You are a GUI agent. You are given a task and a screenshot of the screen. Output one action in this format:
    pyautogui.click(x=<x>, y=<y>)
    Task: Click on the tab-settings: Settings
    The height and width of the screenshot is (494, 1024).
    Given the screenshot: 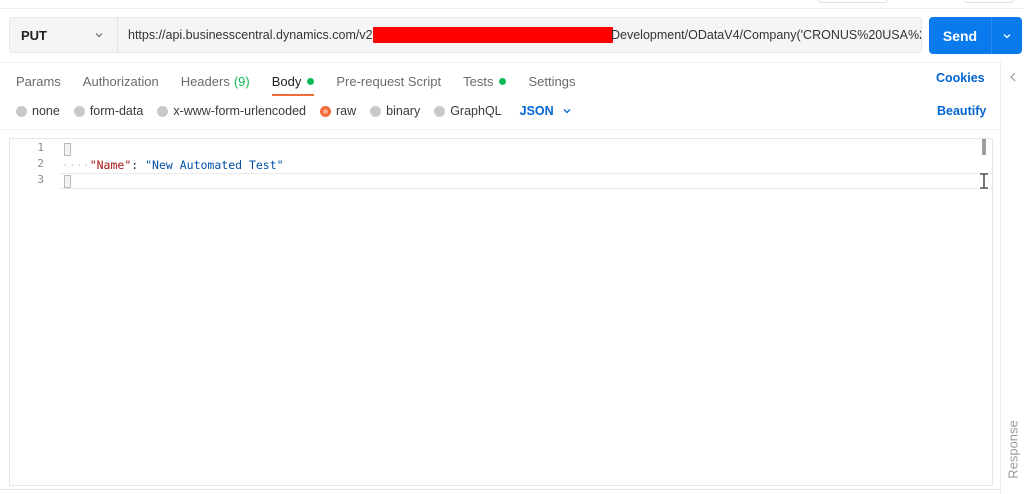 What is the action you would take?
    pyautogui.click(x=551, y=81)
    